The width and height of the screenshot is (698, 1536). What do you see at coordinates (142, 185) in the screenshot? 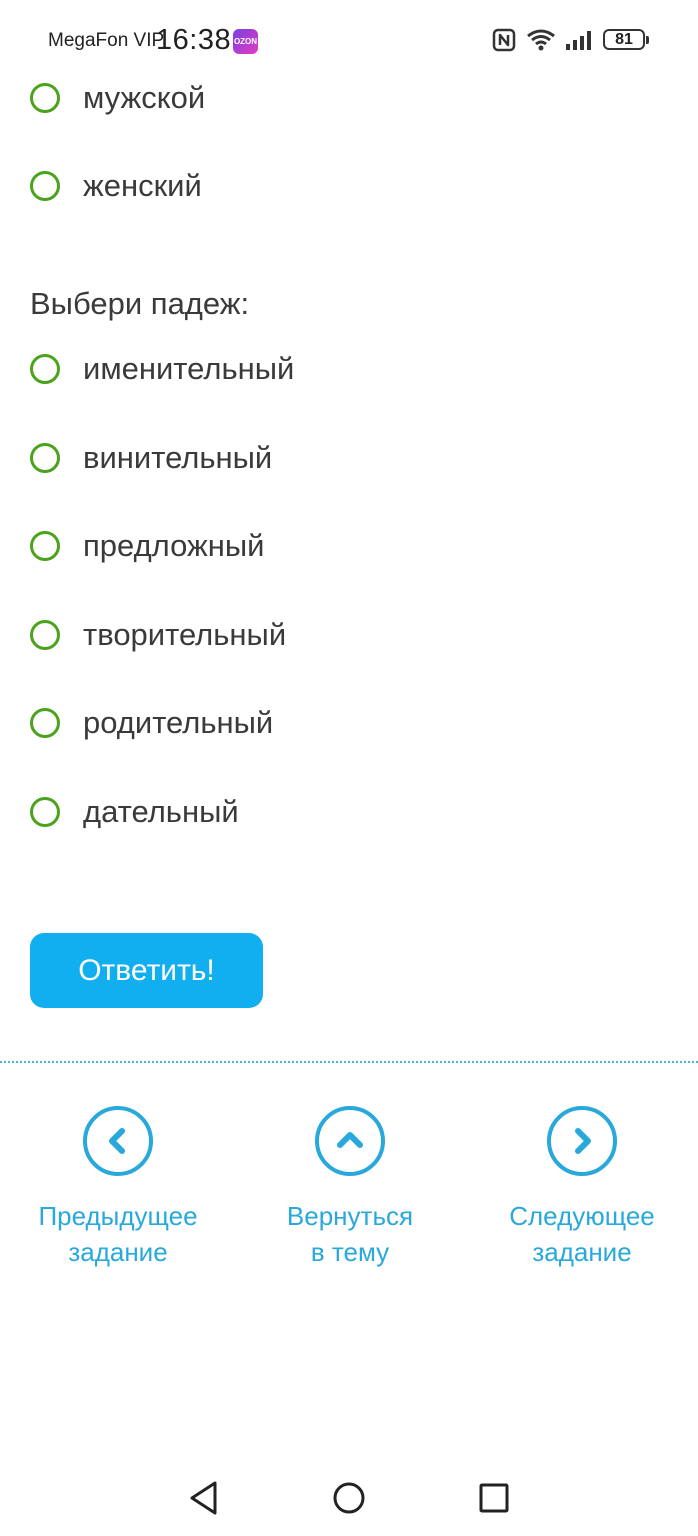
I see `option-label: женский` at bounding box center [142, 185].